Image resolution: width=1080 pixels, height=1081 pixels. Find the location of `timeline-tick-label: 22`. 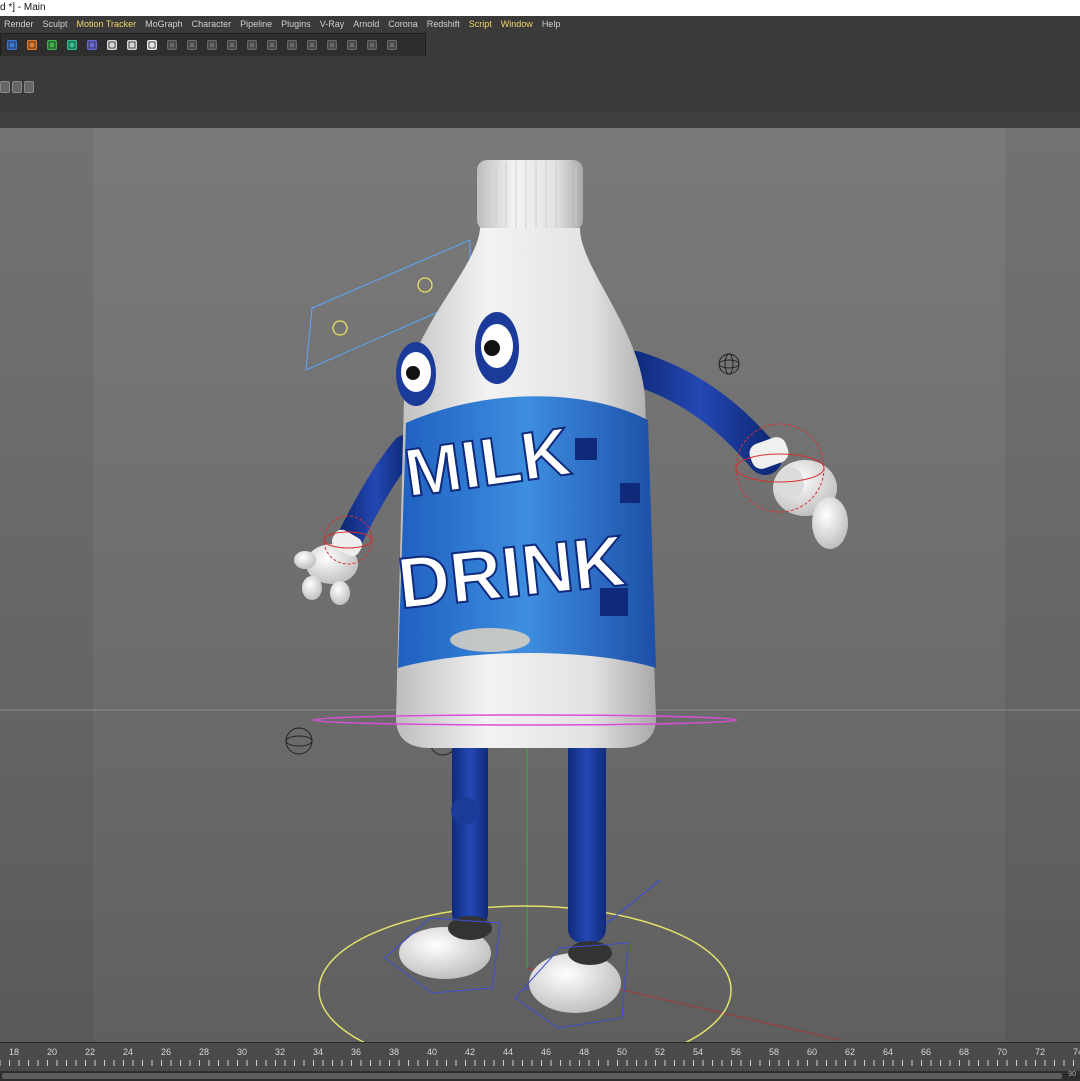

timeline-tick-label: 22 is located at coordinates (90, 1052).